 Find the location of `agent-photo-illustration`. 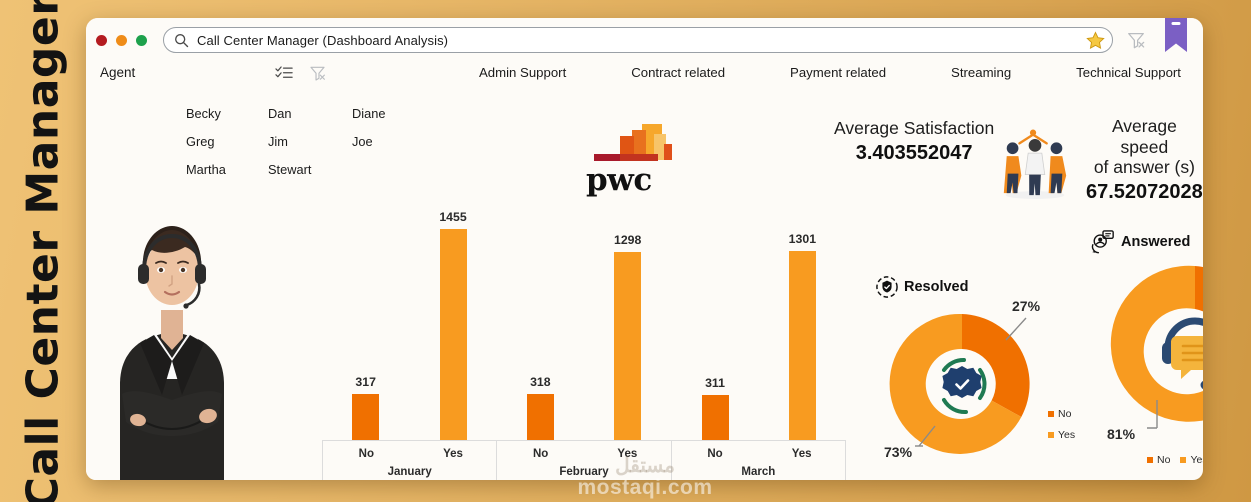

agent-photo-illustration is located at coordinates (172, 334).